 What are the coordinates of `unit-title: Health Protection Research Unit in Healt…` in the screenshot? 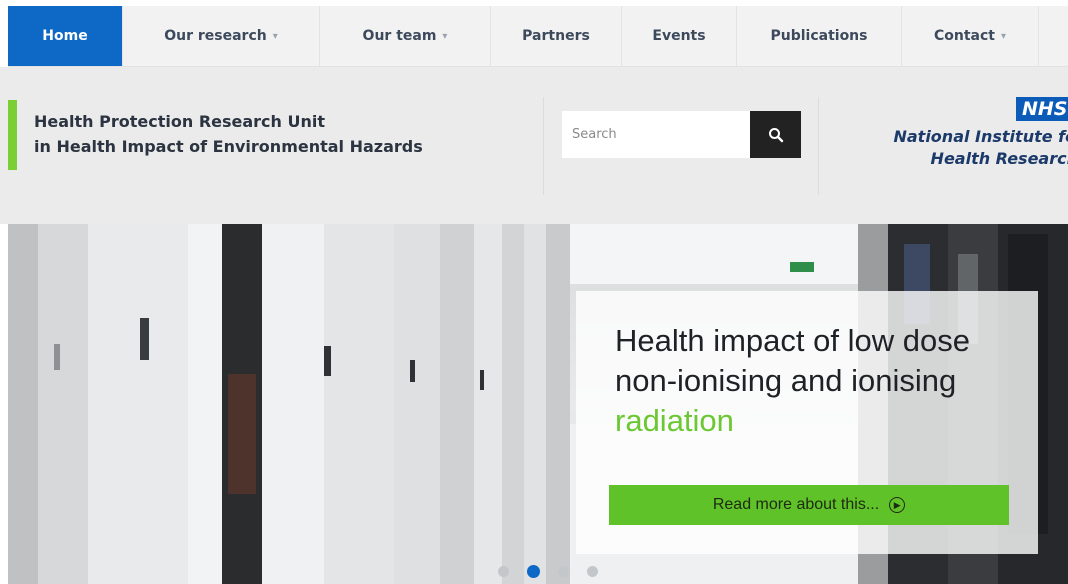 It's located at (228, 134).